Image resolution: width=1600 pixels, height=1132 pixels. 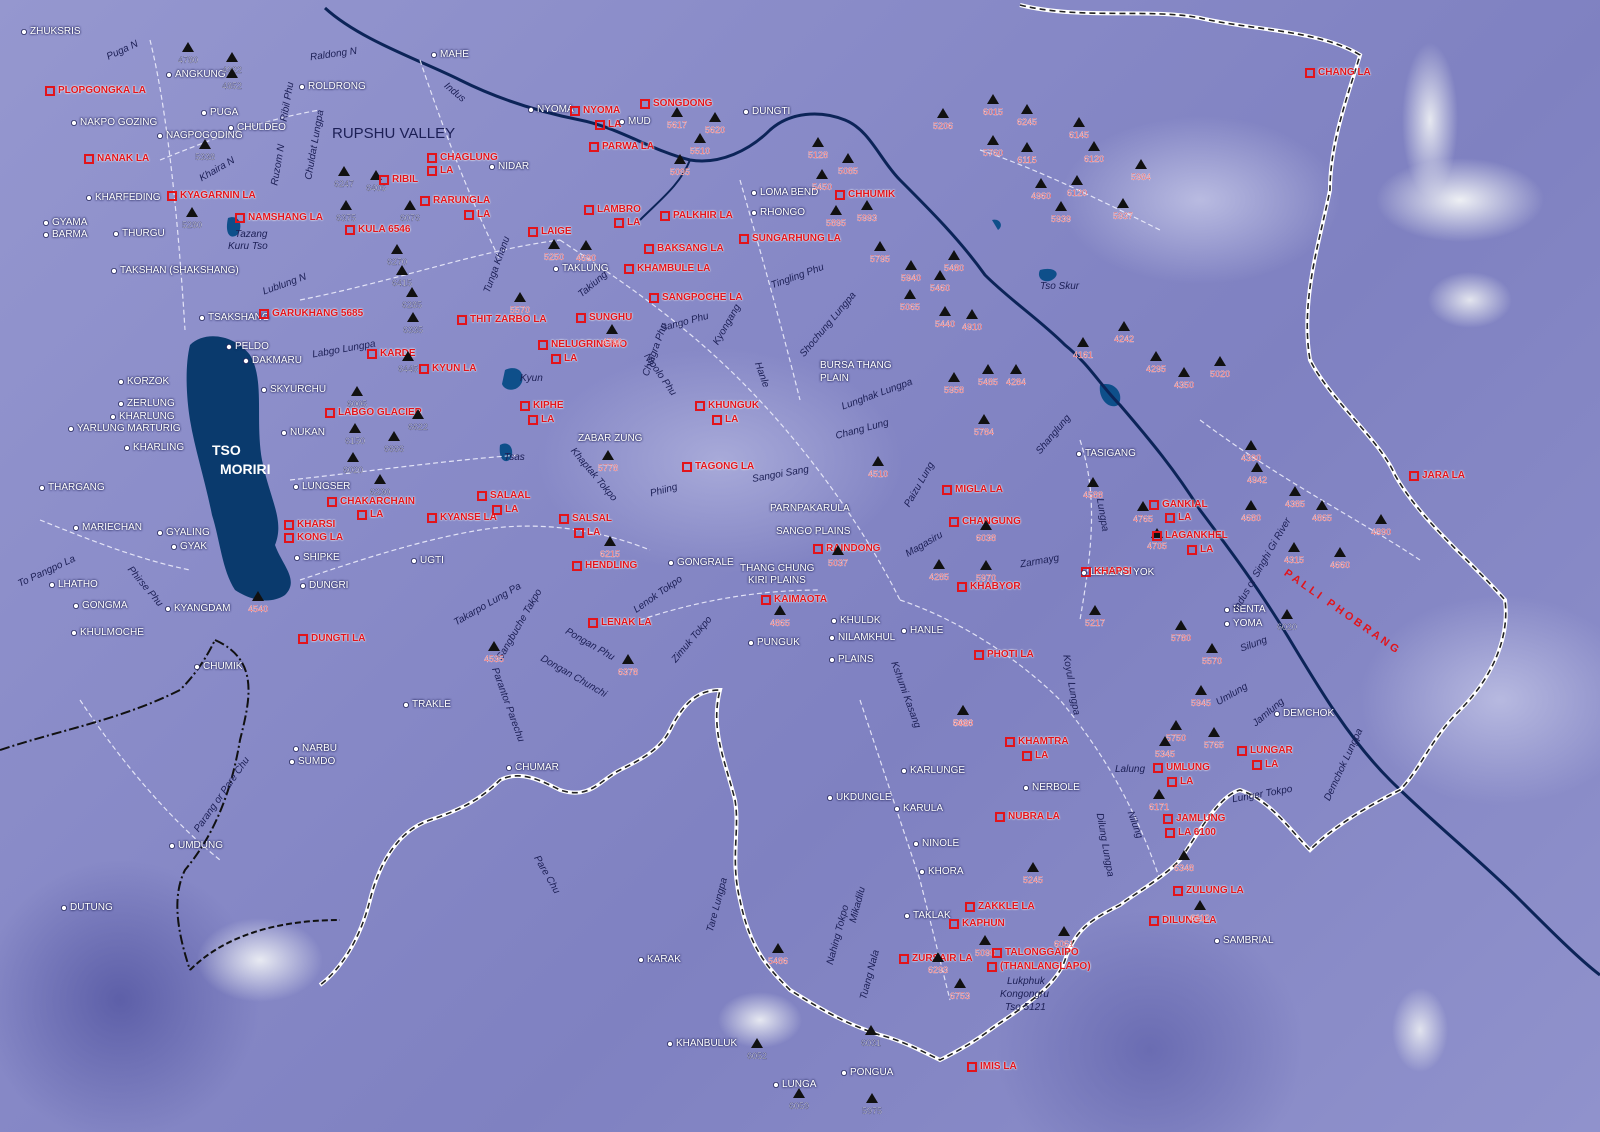 What do you see at coordinates (326, 487) in the screenshot?
I see `place-lungser: LUNGSER` at bounding box center [326, 487].